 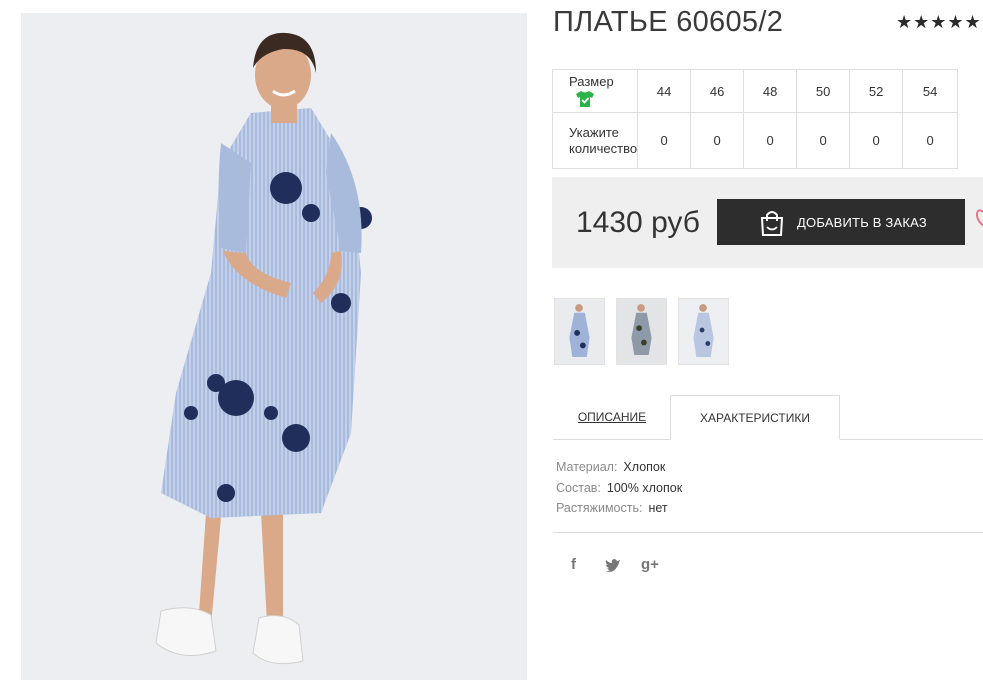 What do you see at coordinates (823, 91) in the screenshot?
I see `size-50: 50` at bounding box center [823, 91].